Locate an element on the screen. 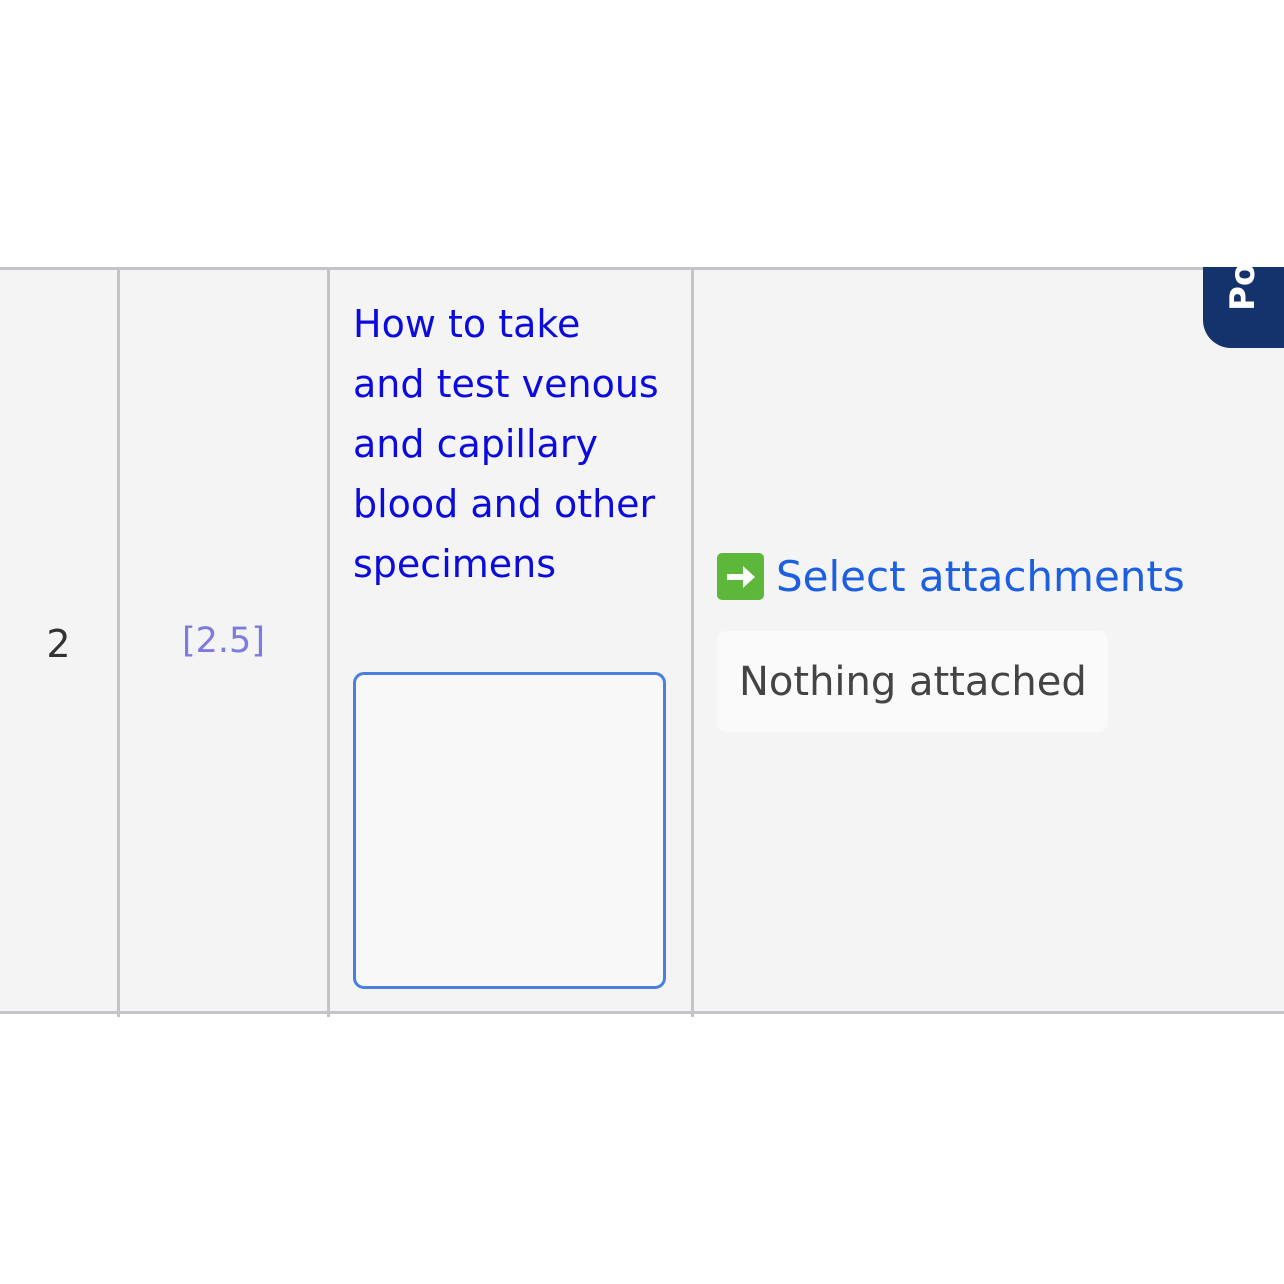 This screenshot has height=1284, width=1284. select-attachments-link: Select attachments is located at coordinates (951, 576).